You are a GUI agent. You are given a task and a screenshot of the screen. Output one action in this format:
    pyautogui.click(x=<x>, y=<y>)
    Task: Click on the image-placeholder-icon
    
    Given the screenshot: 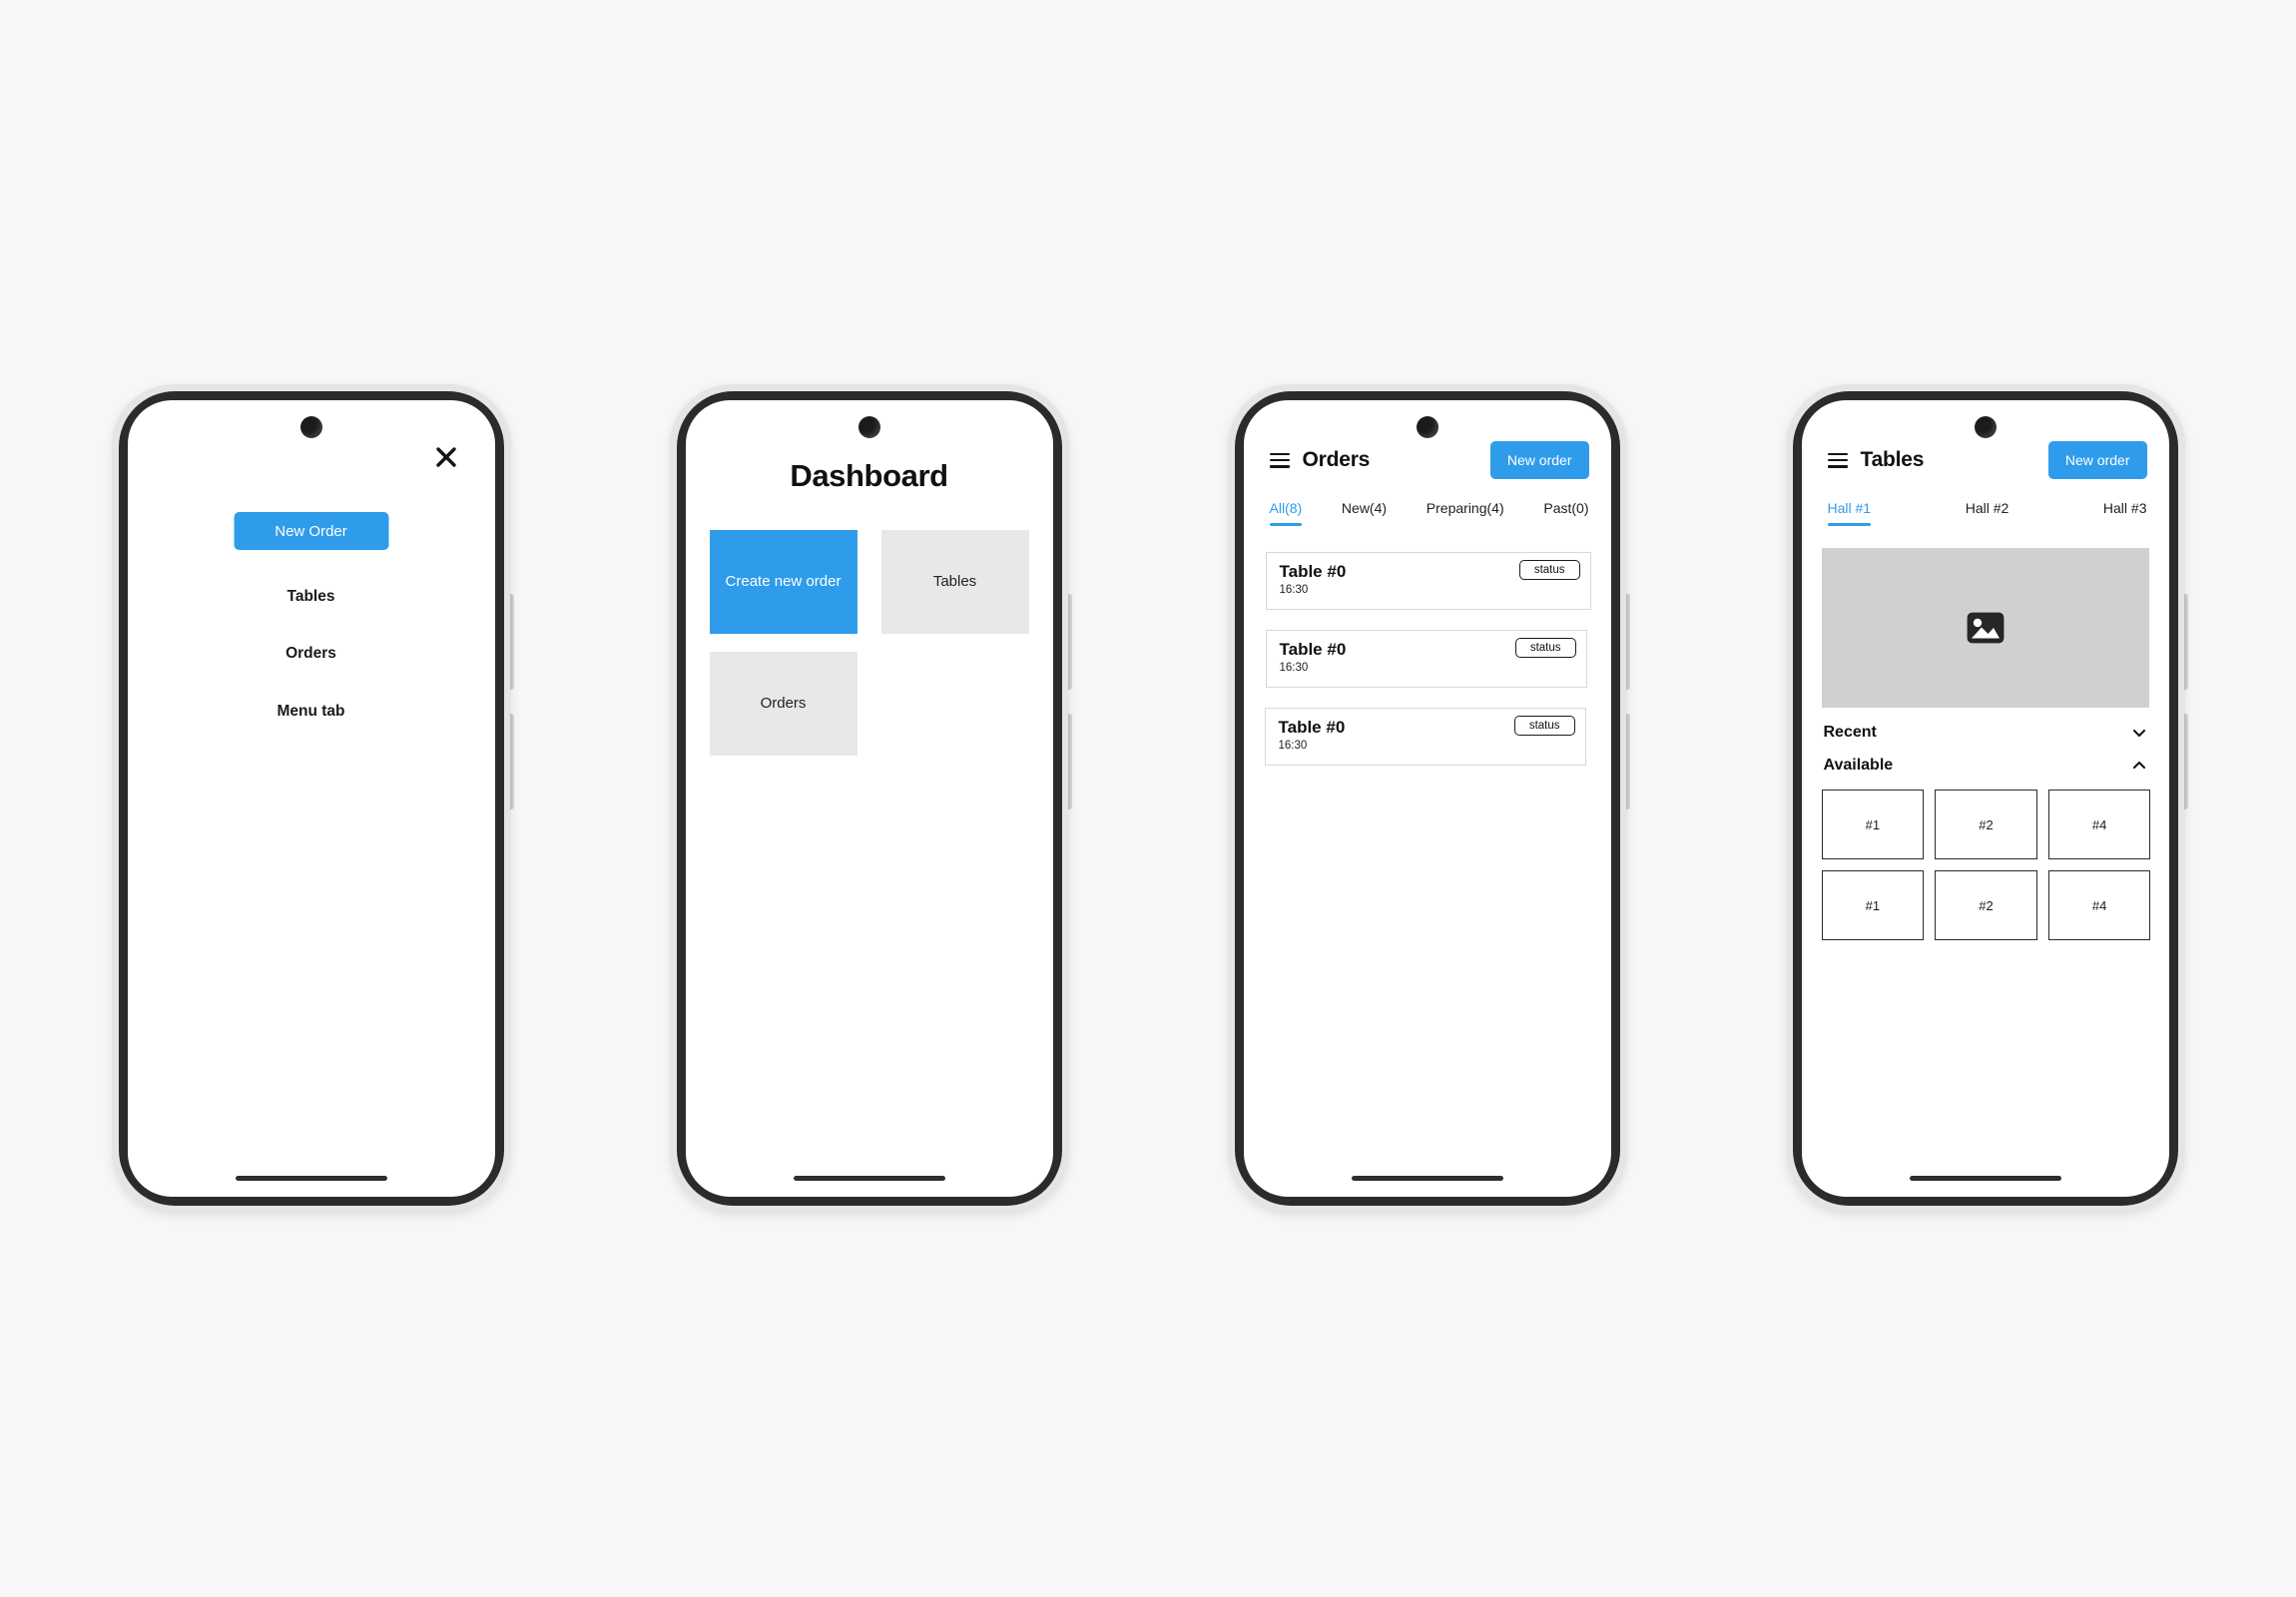 What is the action you would take?
    pyautogui.click(x=1986, y=628)
    